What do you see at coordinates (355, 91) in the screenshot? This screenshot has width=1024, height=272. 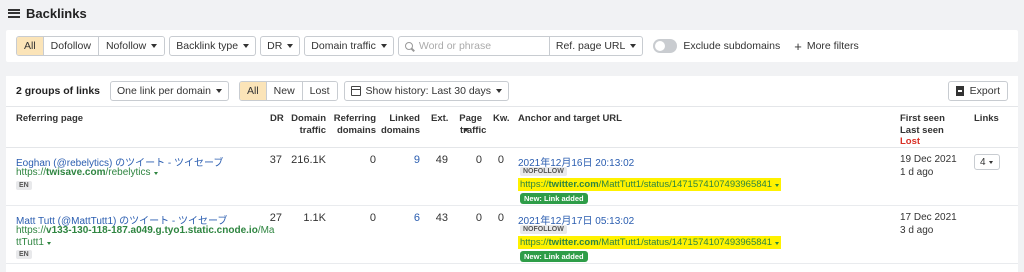 I see `calendar-icon` at bounding box center [355, 91].